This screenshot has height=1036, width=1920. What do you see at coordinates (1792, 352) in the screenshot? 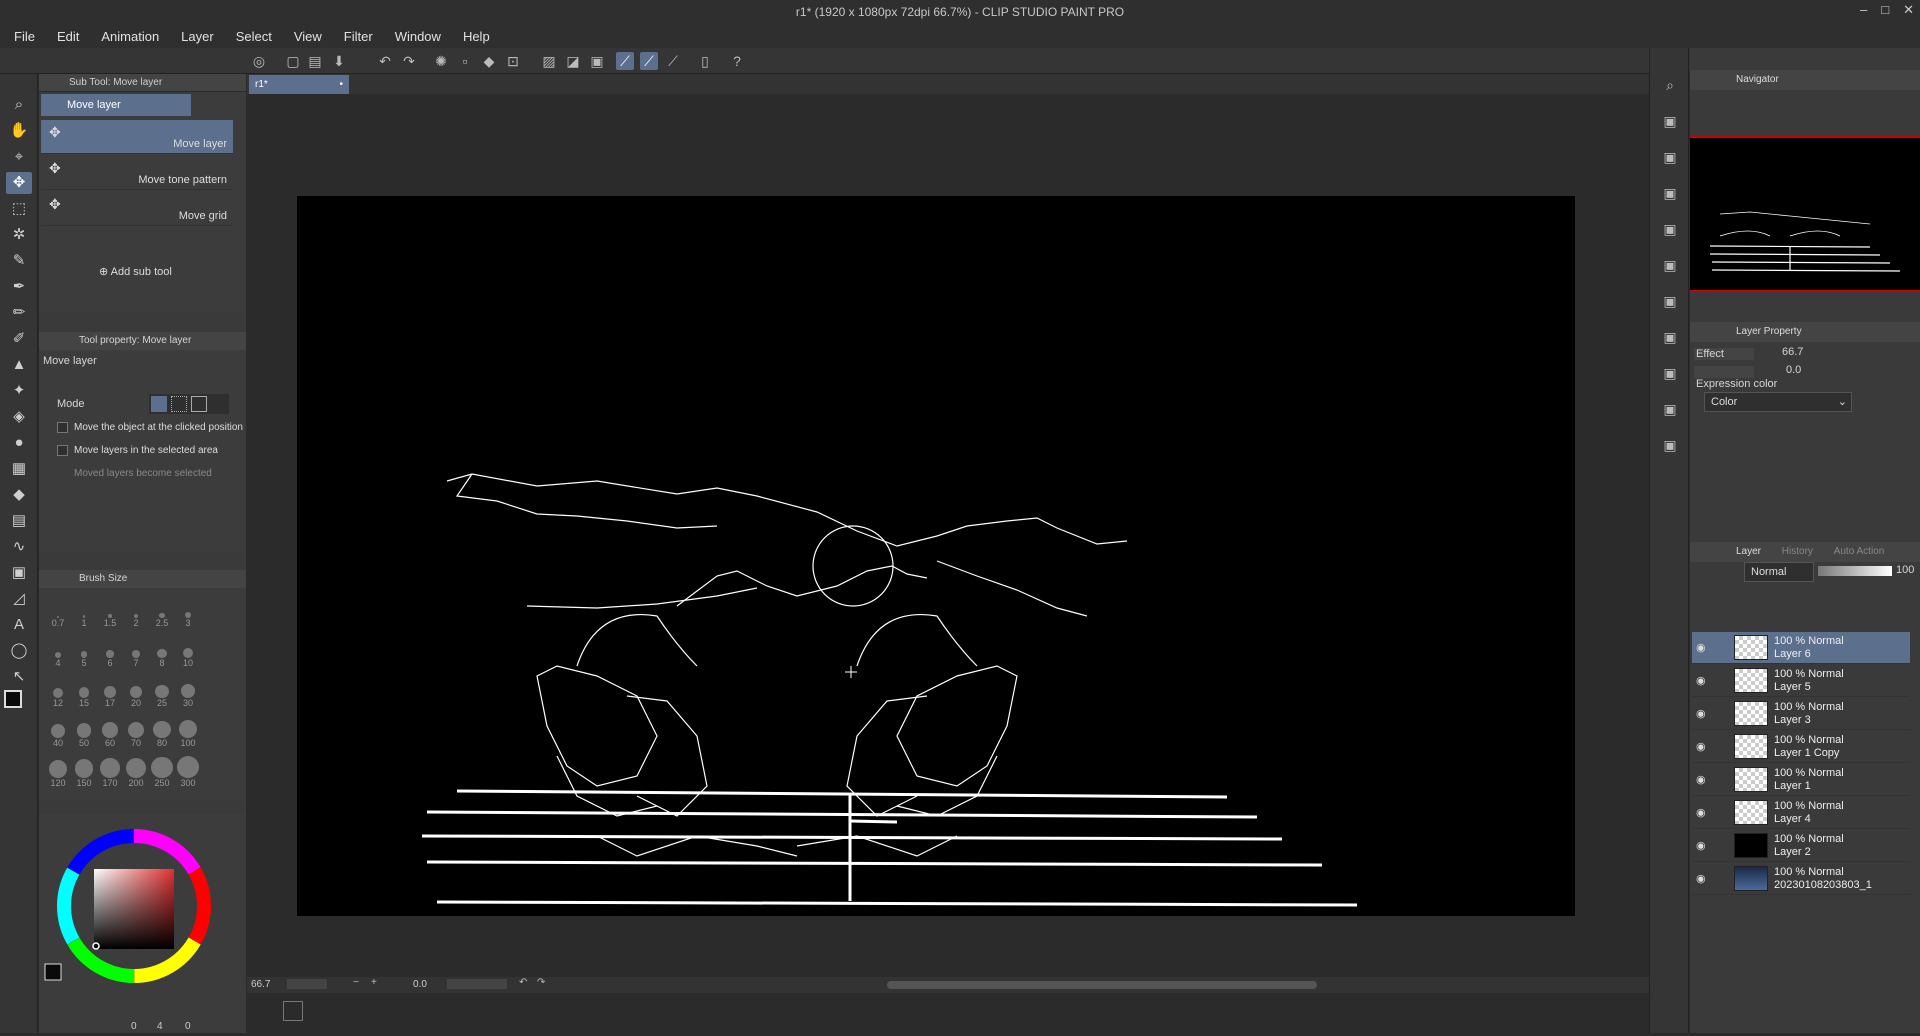
I see `nav-zoom-value: 66.7` at bounding box center [1792, 352].